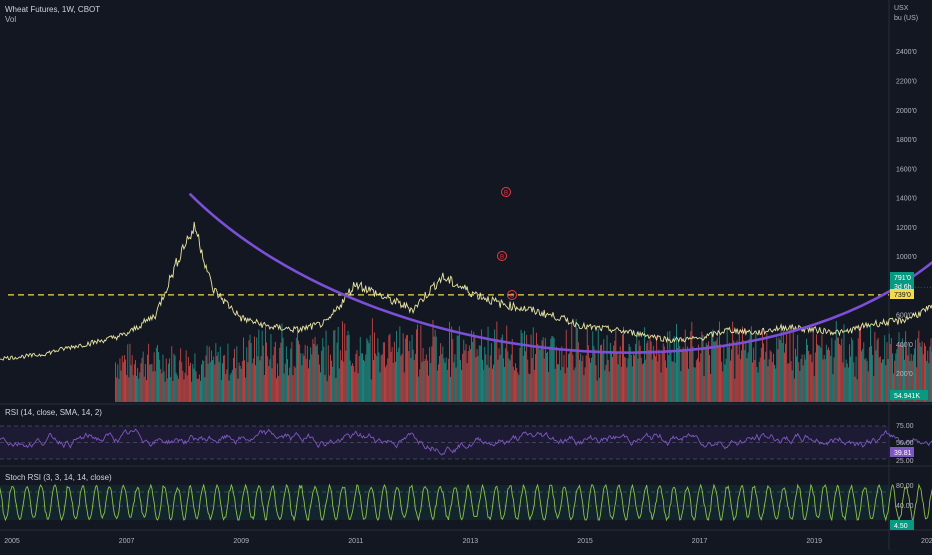  Describe the element at coordinates (502, 256) in the screenshot. I see `wave-label-b-mid: B` at that location.